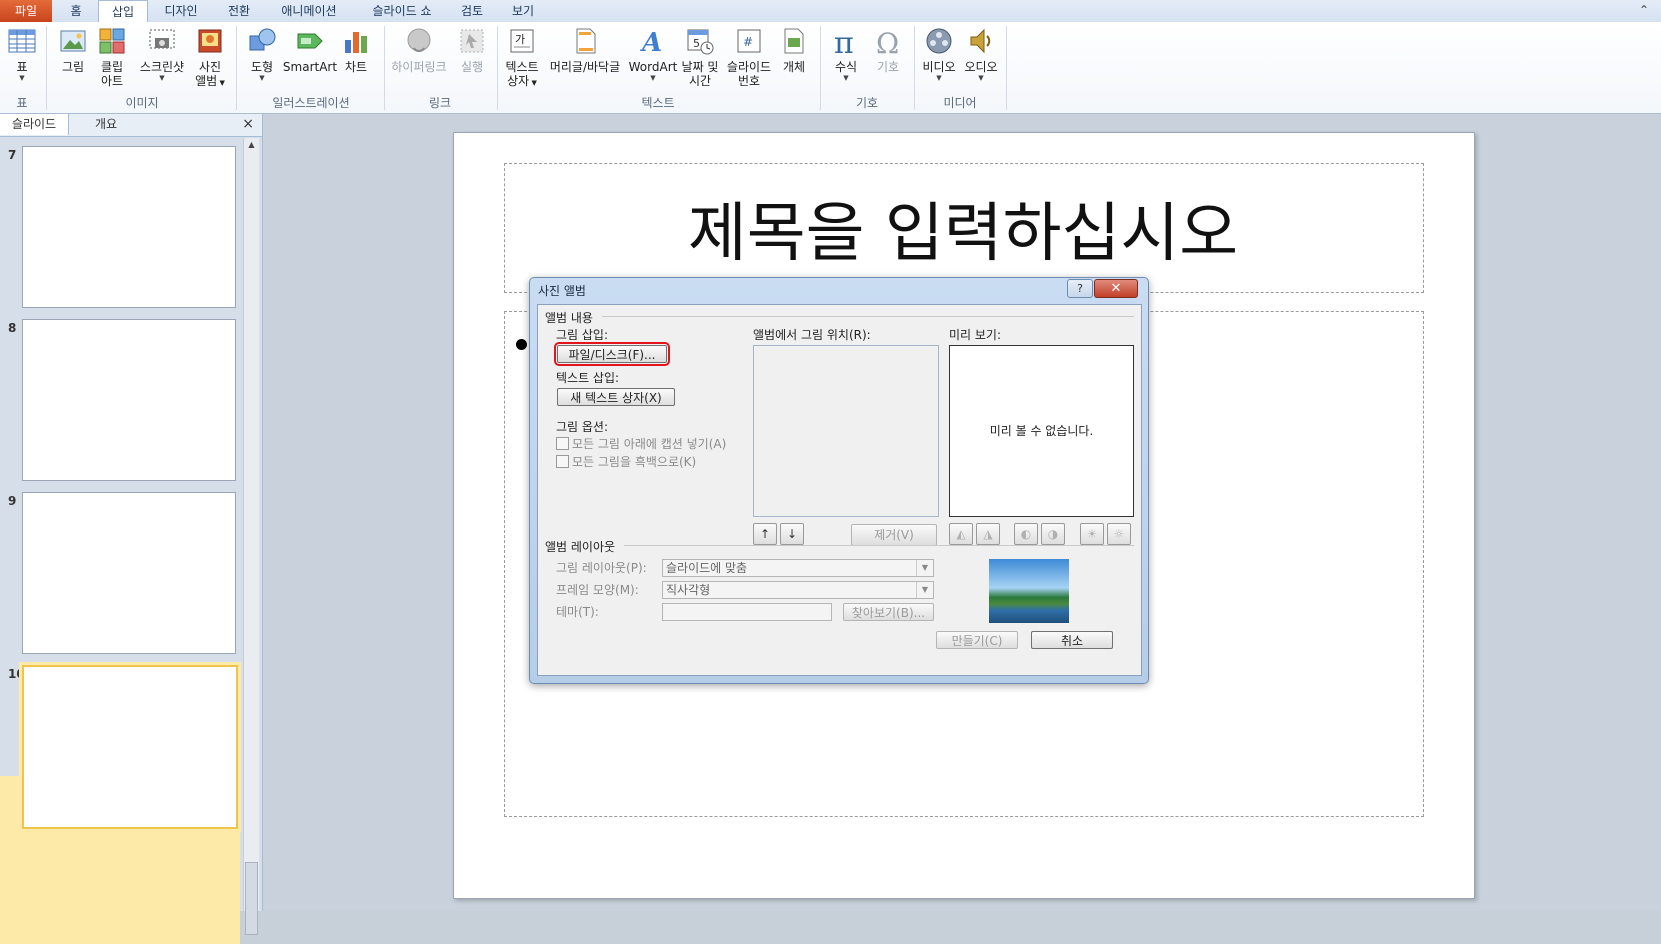 This screenshot has width=1661, height=944. I want to click on screenshot-icon, so click(162, 39).